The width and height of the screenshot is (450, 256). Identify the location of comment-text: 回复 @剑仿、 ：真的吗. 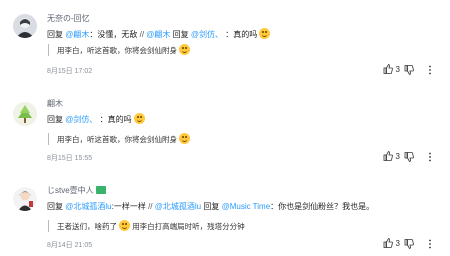
(96, 119).